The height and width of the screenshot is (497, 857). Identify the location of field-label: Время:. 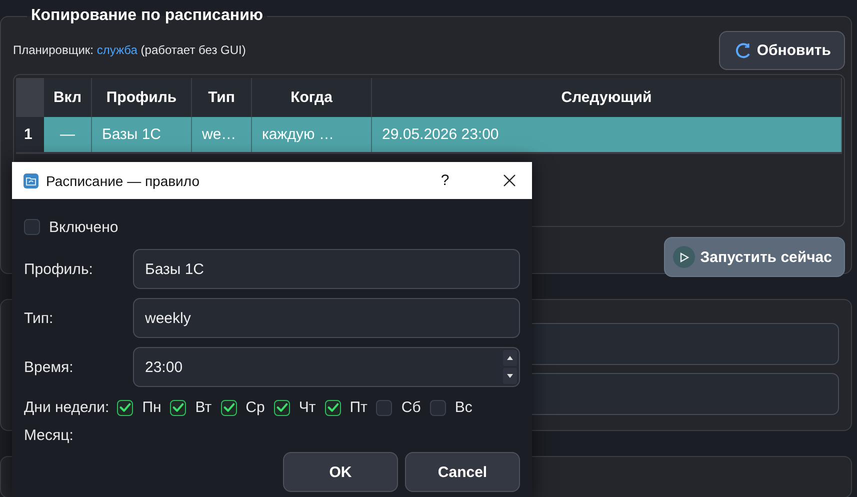
(49, 367).